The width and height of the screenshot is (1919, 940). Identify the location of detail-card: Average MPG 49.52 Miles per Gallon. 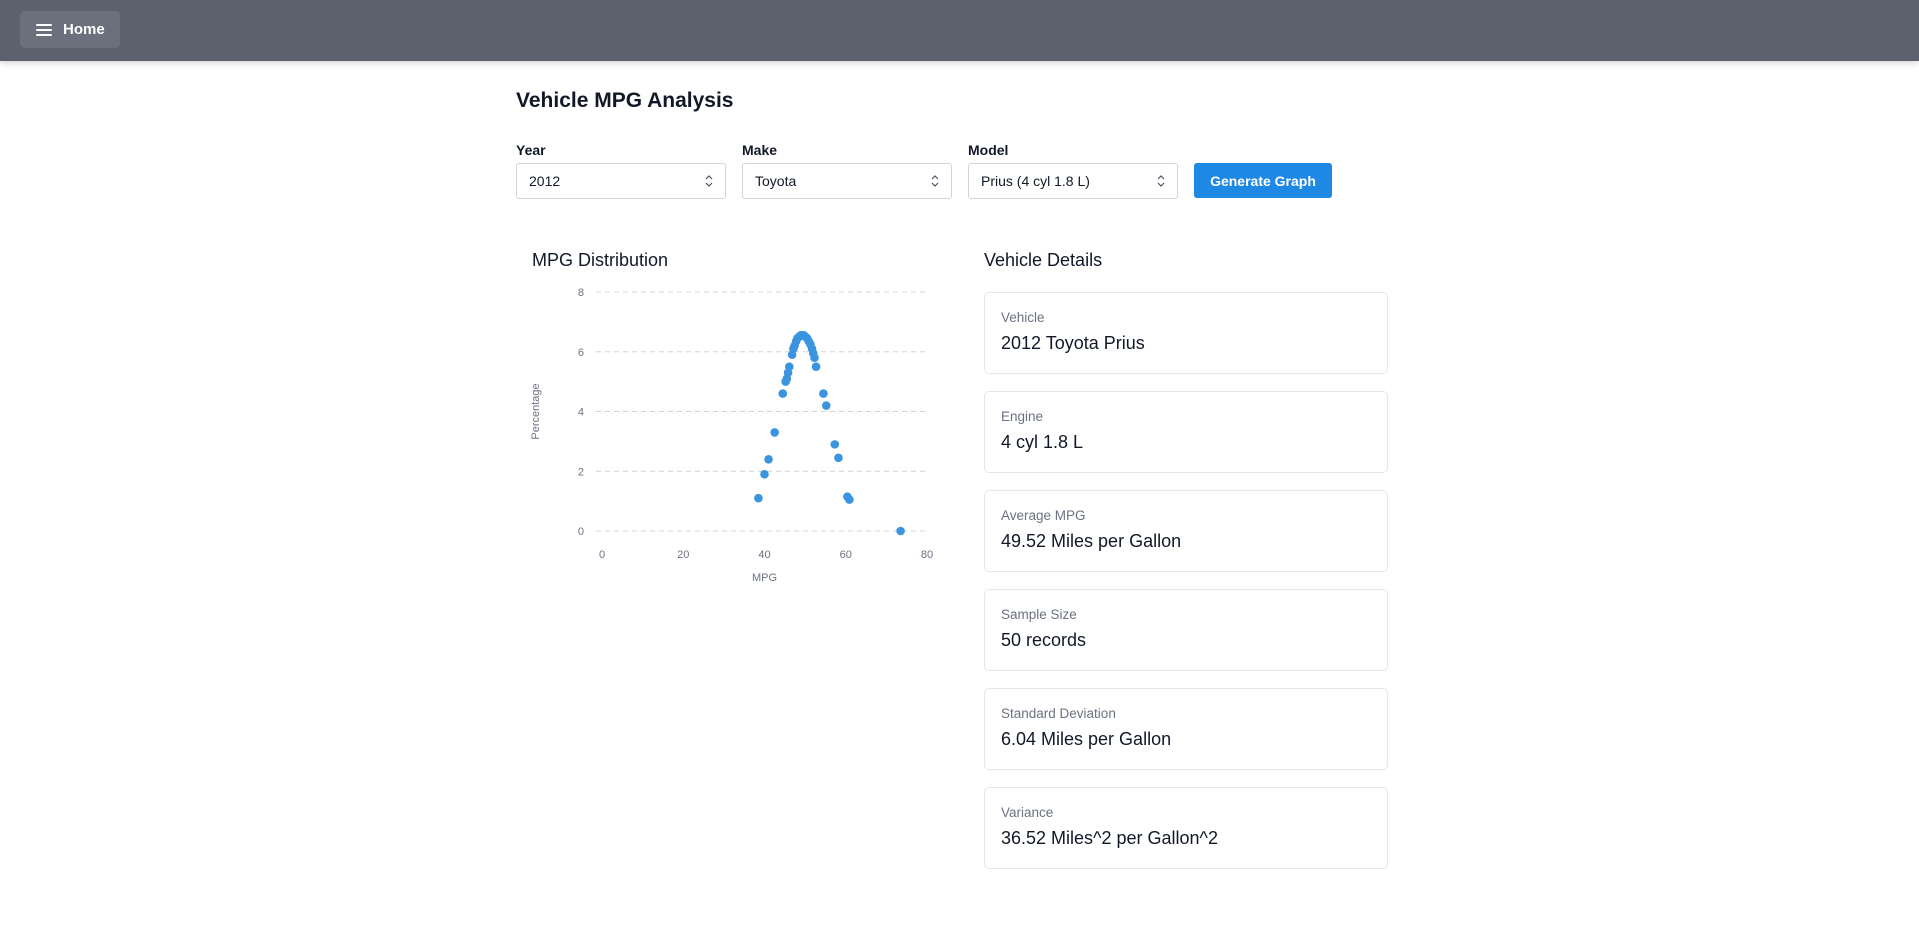
(1186, 531).